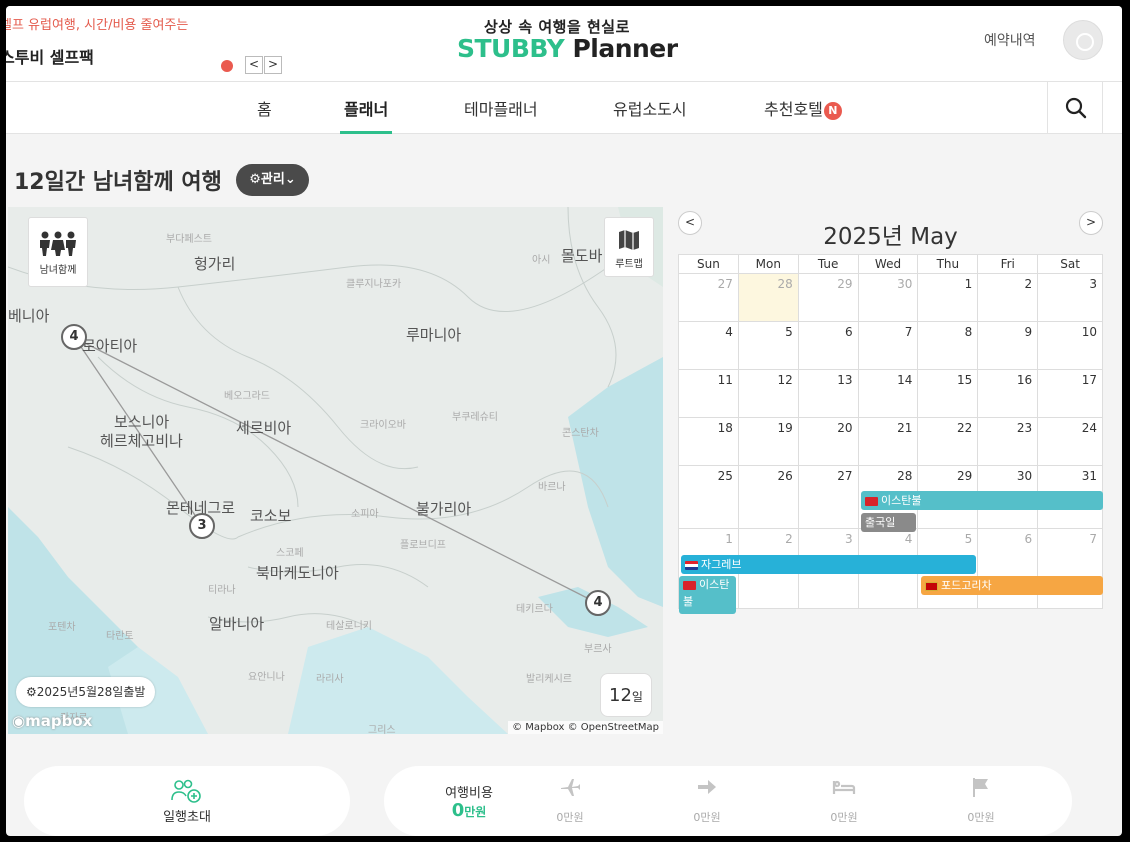 This screenshot has height=842, width=1130. I want to click on calendar-day-number: 26, so click(785, 476).